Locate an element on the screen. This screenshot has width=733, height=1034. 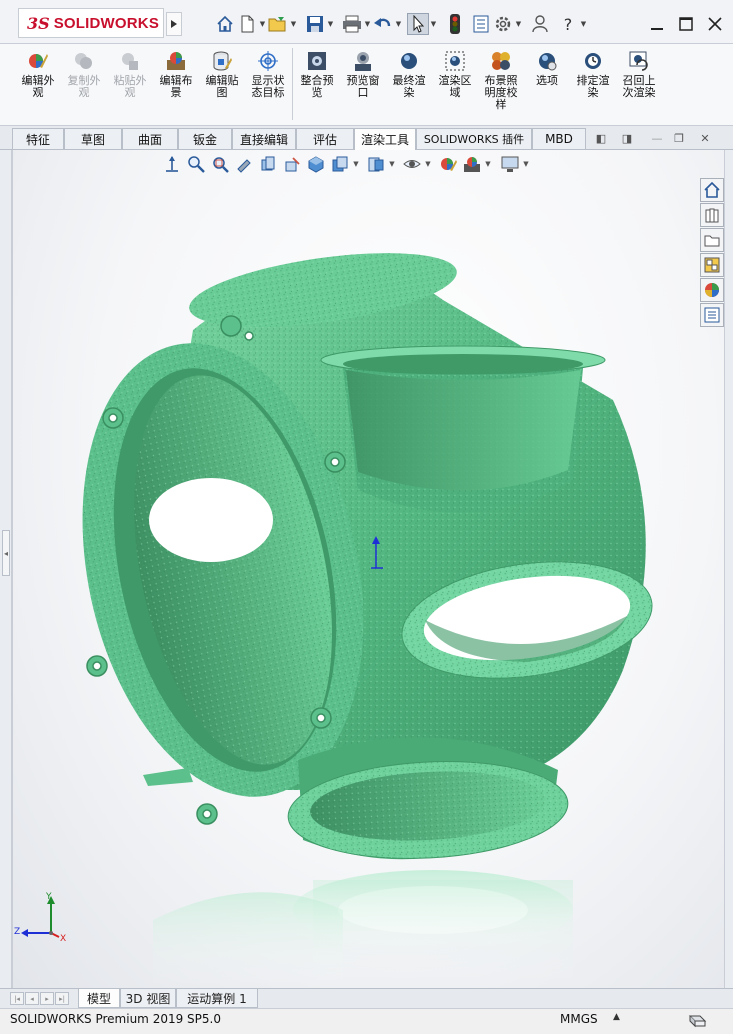
dynamic-annotation-icon is located at coordinates (292, 164).